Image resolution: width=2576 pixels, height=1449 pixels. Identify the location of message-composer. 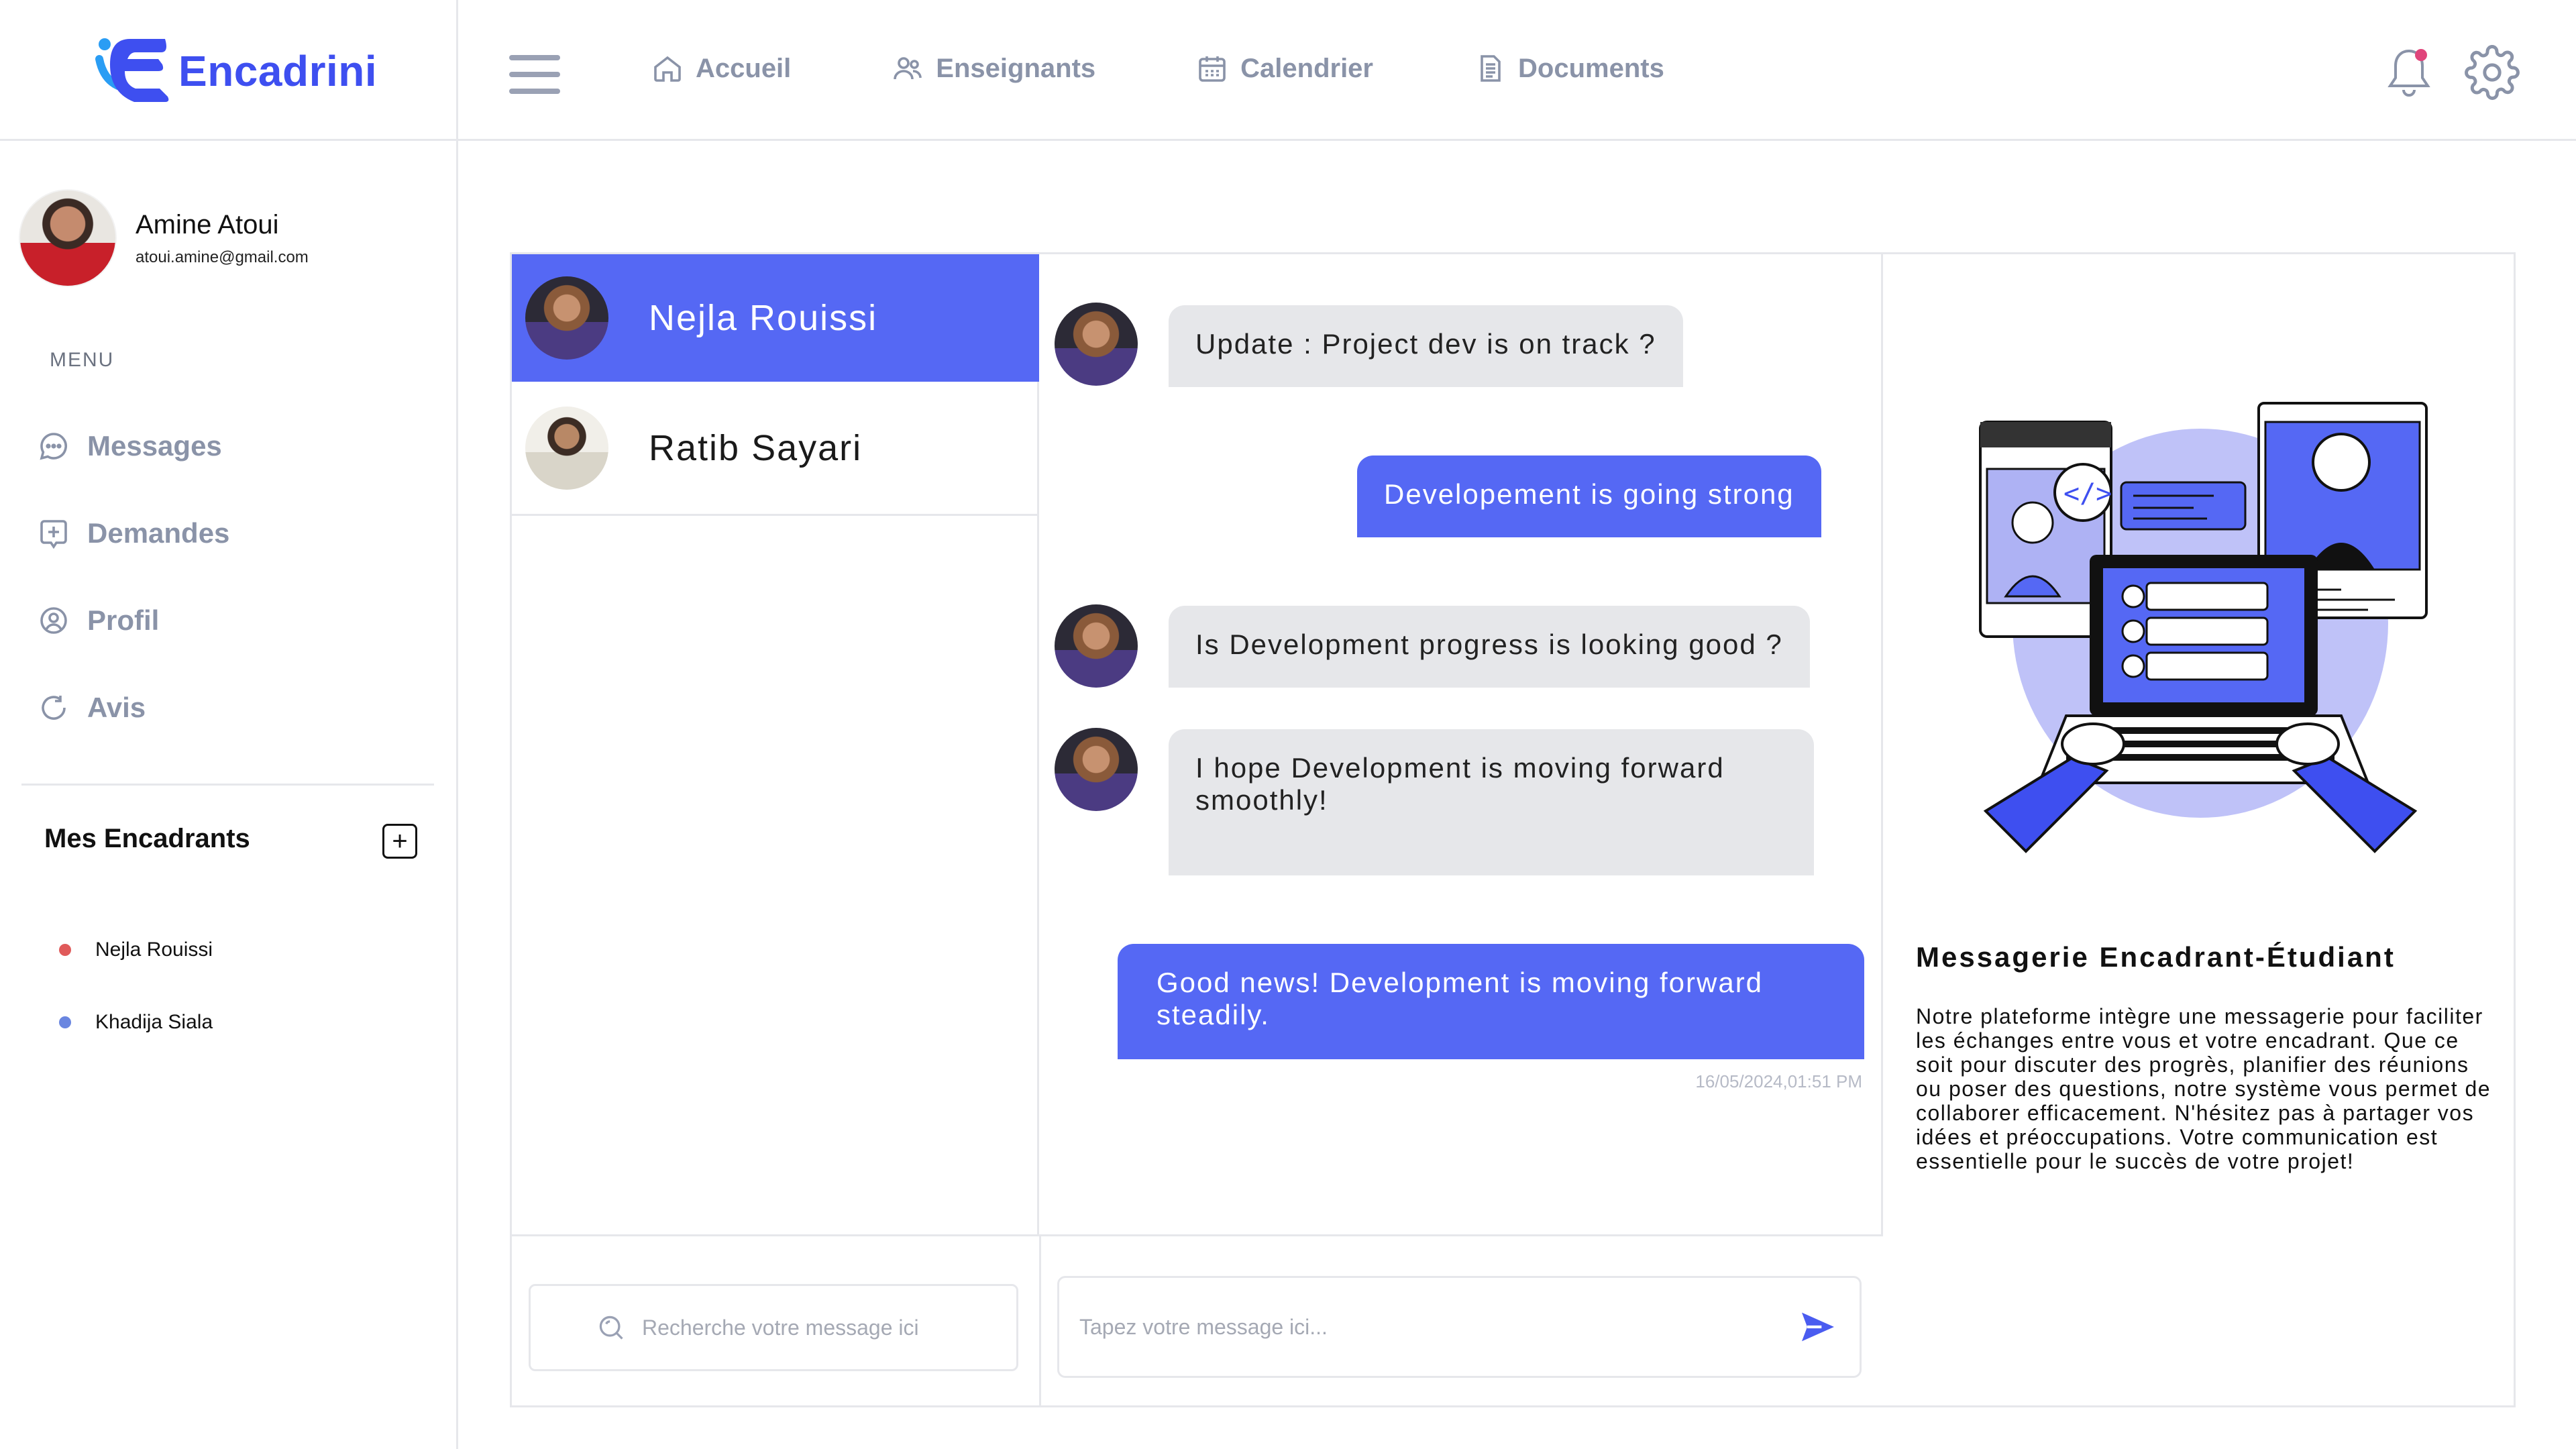
(1459, 1327).